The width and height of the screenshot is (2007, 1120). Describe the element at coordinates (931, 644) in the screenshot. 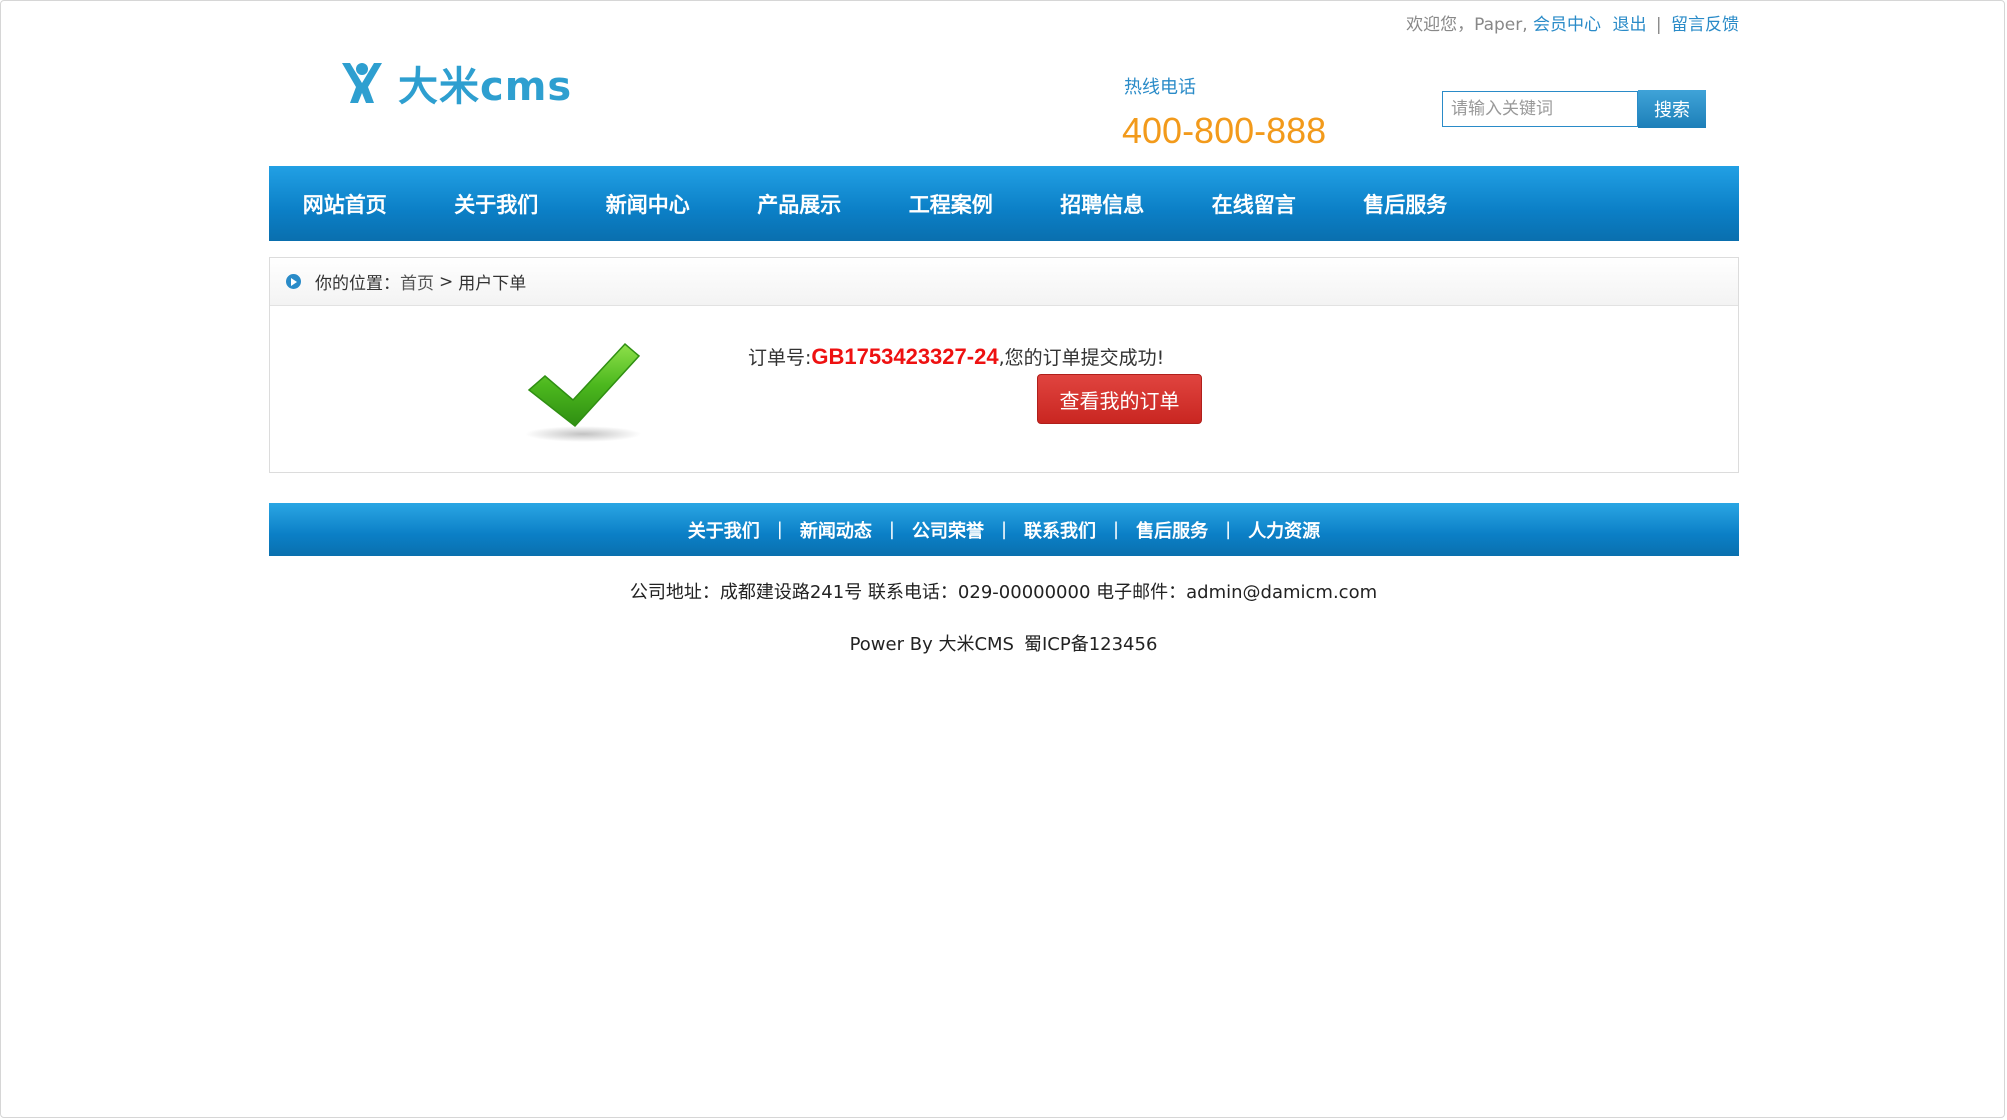

I see `powered-by-text: Power By 大米CMS` at that location.